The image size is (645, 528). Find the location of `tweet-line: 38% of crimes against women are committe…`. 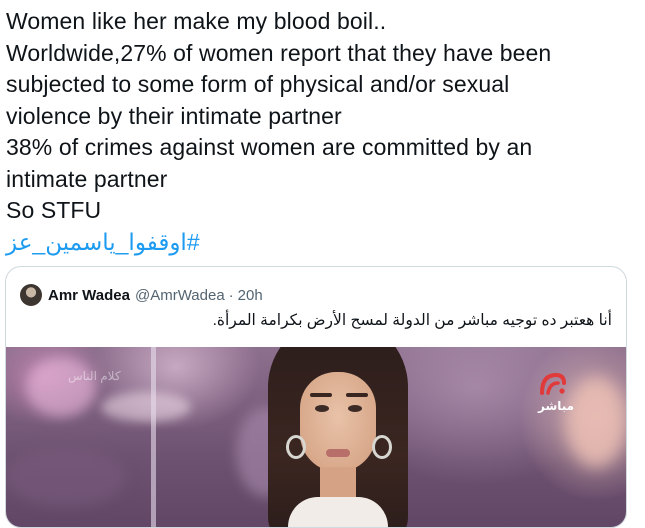

tweet-line: 38% of crimes against women are committe… is located at coordinates (269, 147).